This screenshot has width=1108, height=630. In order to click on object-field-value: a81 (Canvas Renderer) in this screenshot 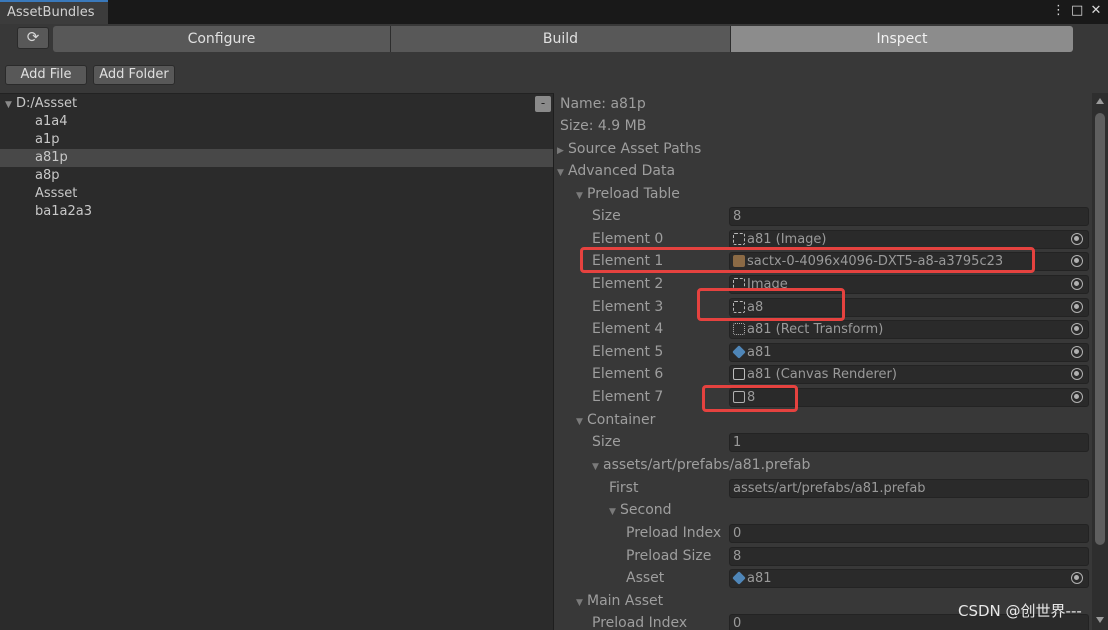, I will do `click(822, 374)`.